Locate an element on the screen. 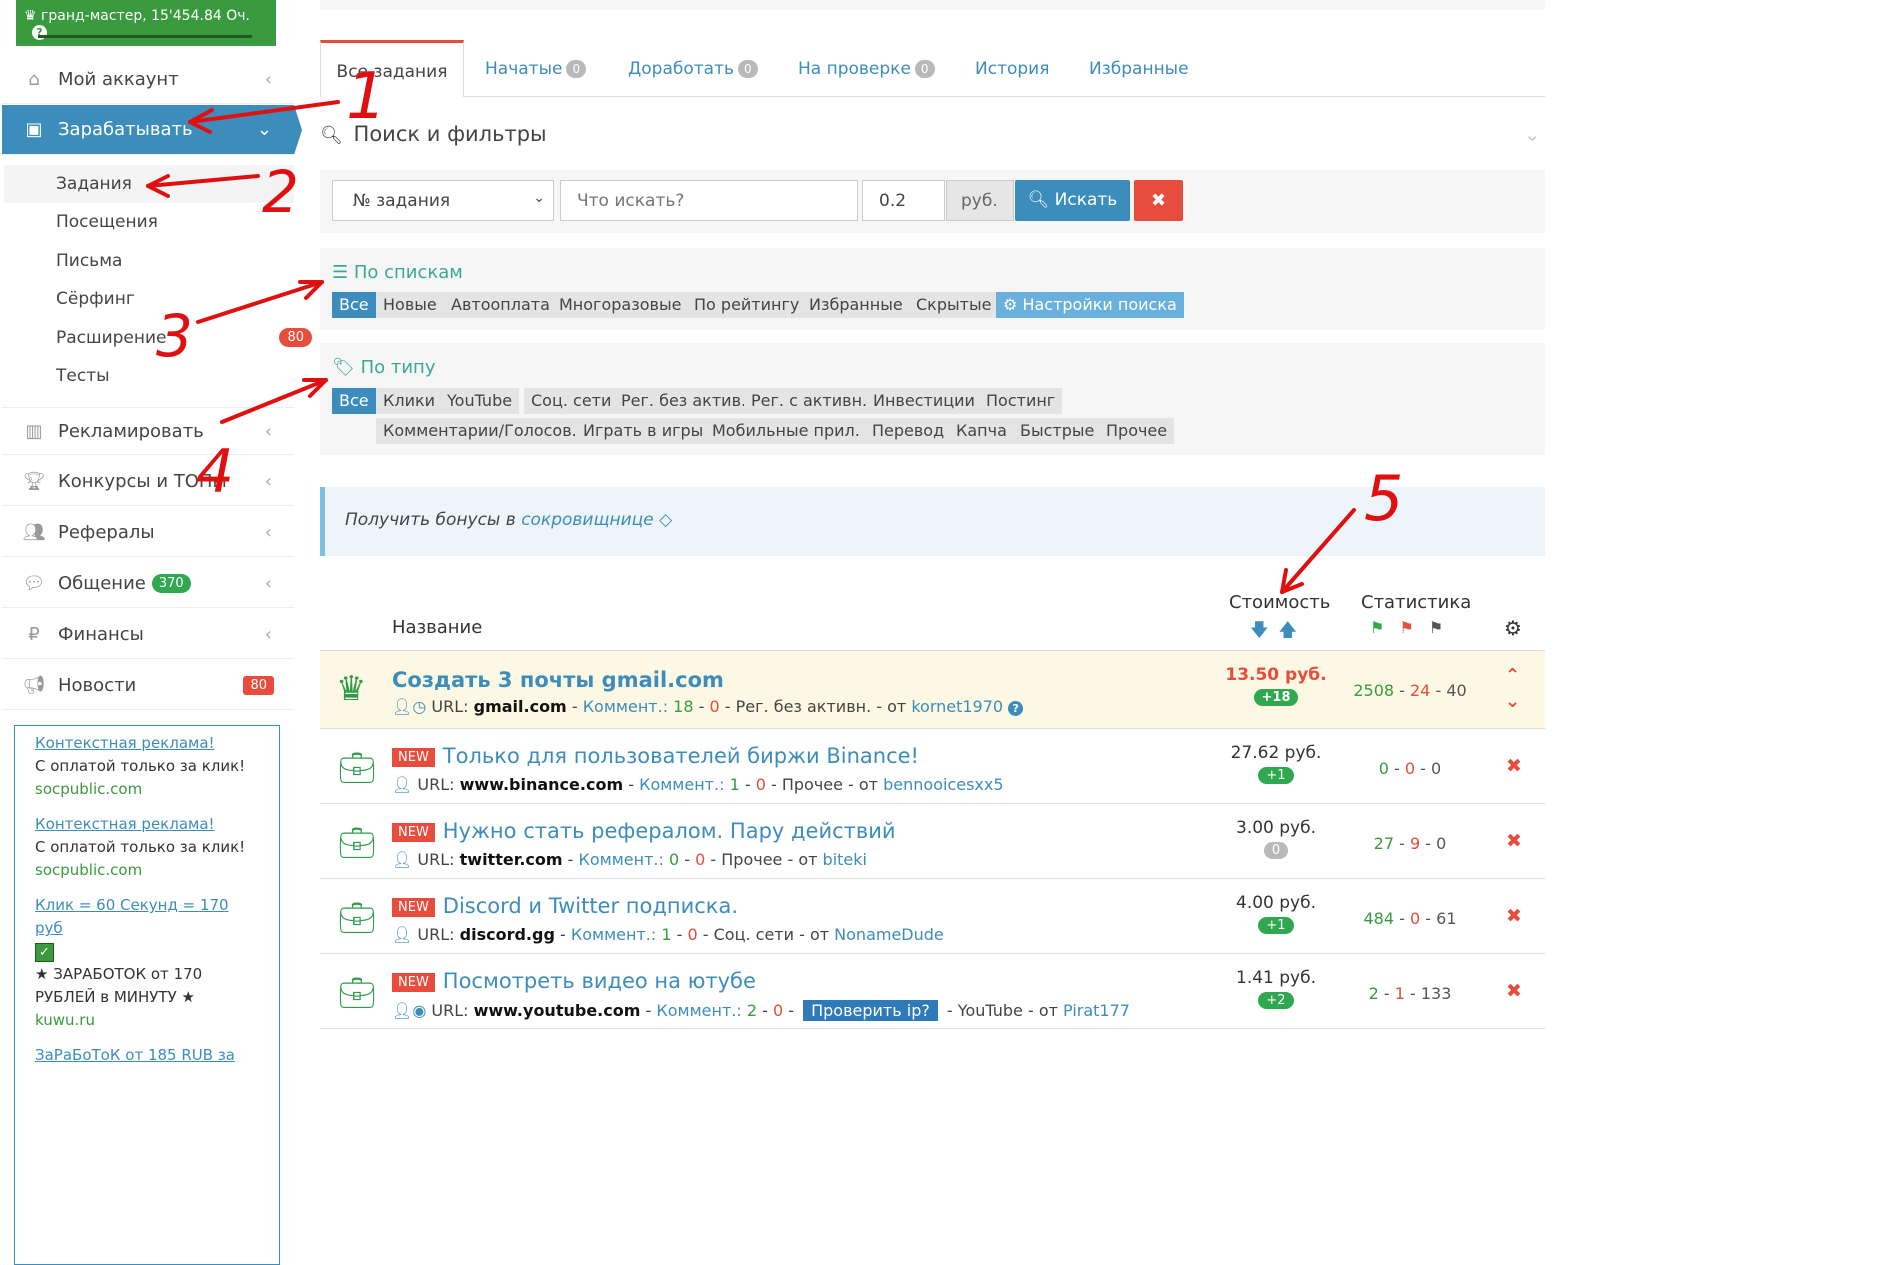 This screenshot has height=1265, width=1893. gears-icon: ⚙ is located at coordinates (1513, 628).